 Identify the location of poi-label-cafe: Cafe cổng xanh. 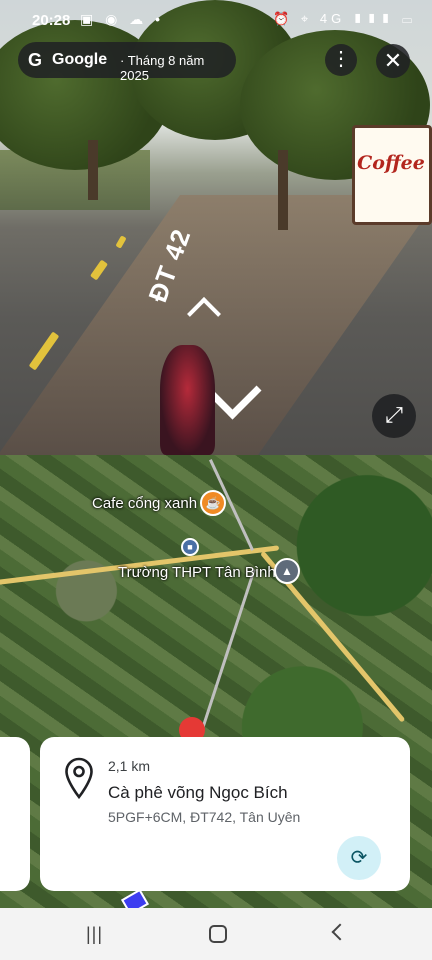
(144, 503).